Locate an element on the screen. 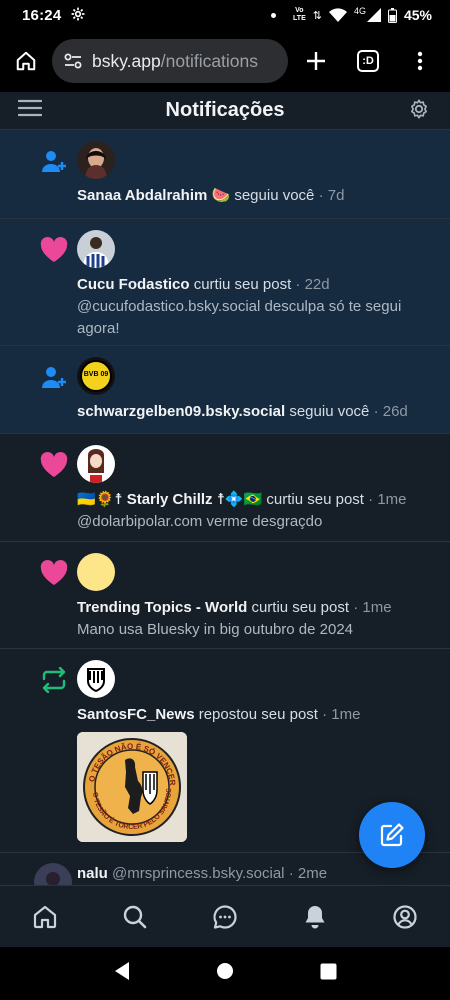 The width and height of the screenshot is (450, 1000). chat-bubble-icon is located at coordinates (225, 916).